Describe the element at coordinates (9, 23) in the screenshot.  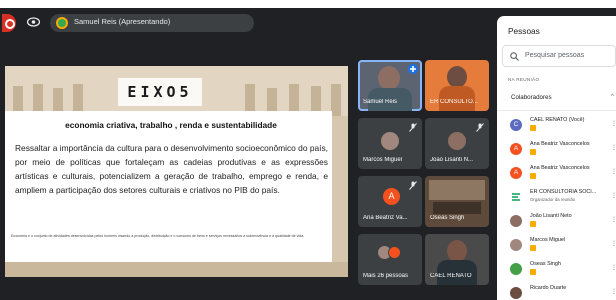
I see `record-icon` at that location.